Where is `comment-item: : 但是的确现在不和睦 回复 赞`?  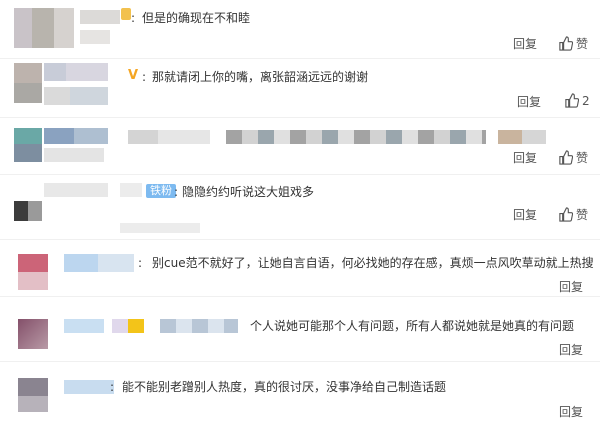 comment-item: : 但是的确现在不和睦 回复 赞 is located at coordinates (300, 29).